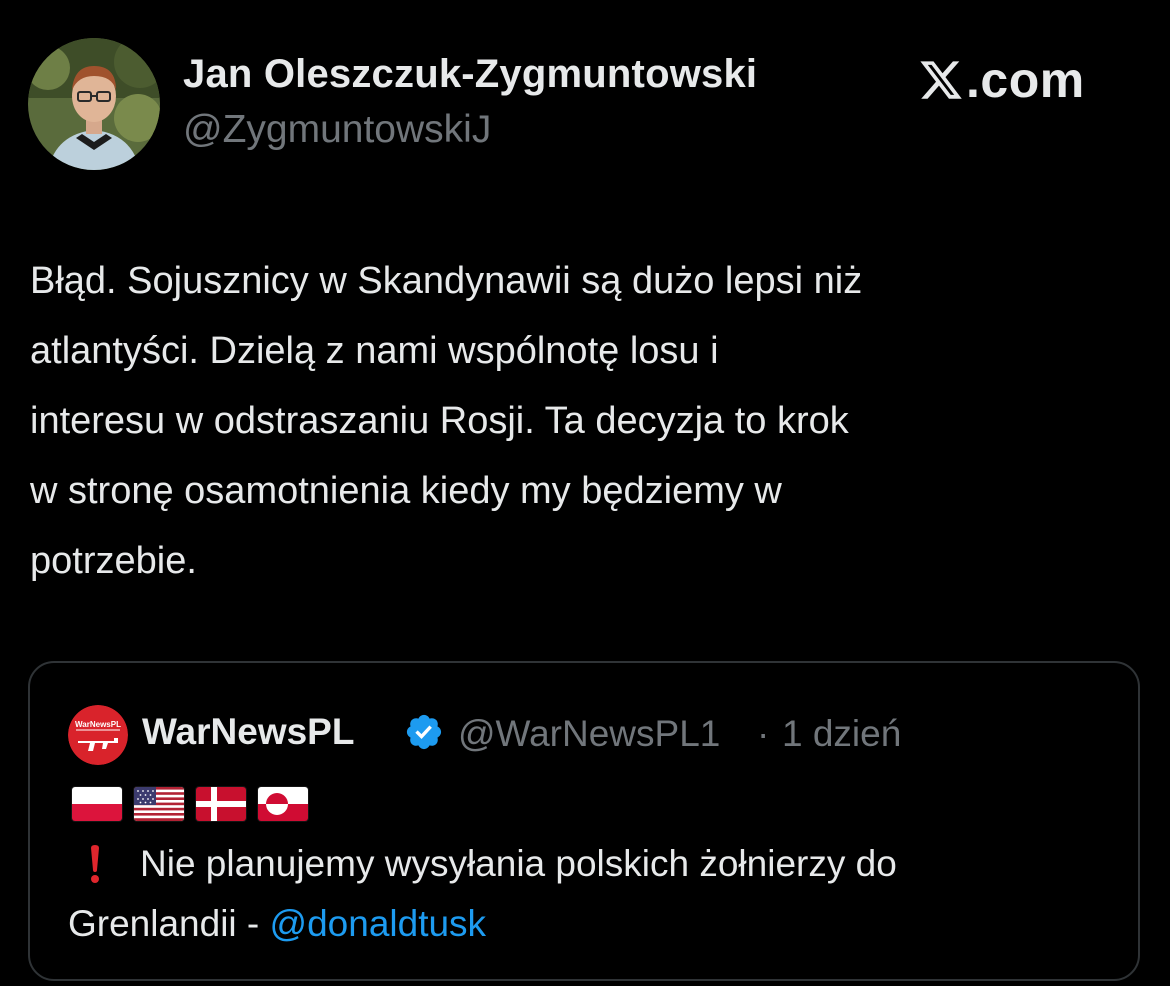 This screenshot has width=1170, height=986. I want to click on warnewspl-logo-icon: WarNewsPL, so click(98, 735).